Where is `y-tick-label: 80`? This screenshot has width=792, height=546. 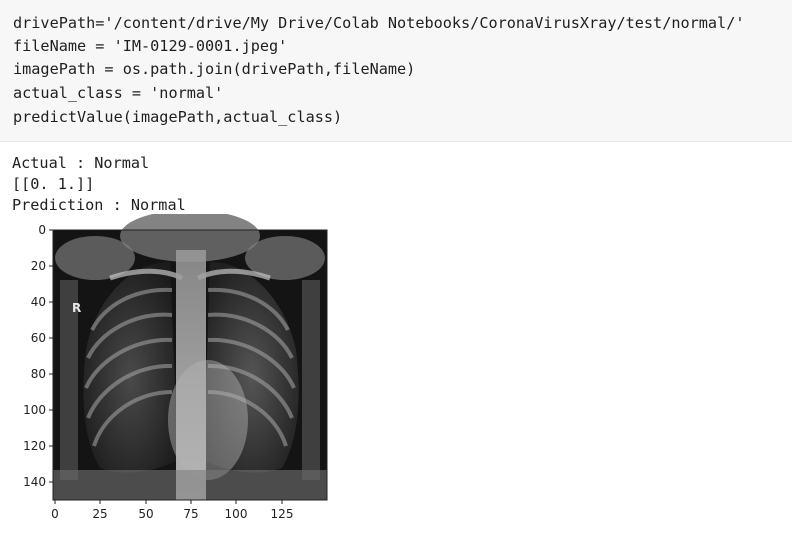
y-tick-label: 80 is located at coordinates (38, 374).